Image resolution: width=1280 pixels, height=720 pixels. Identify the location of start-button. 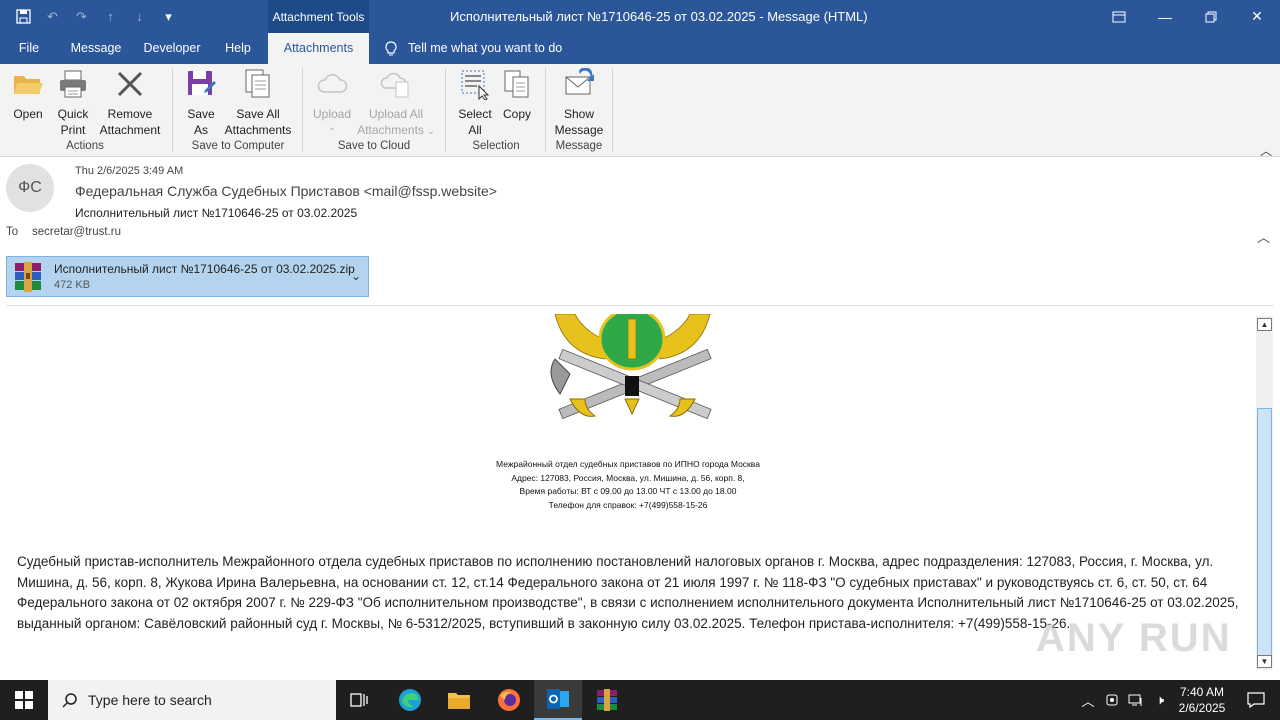
(24, 700).